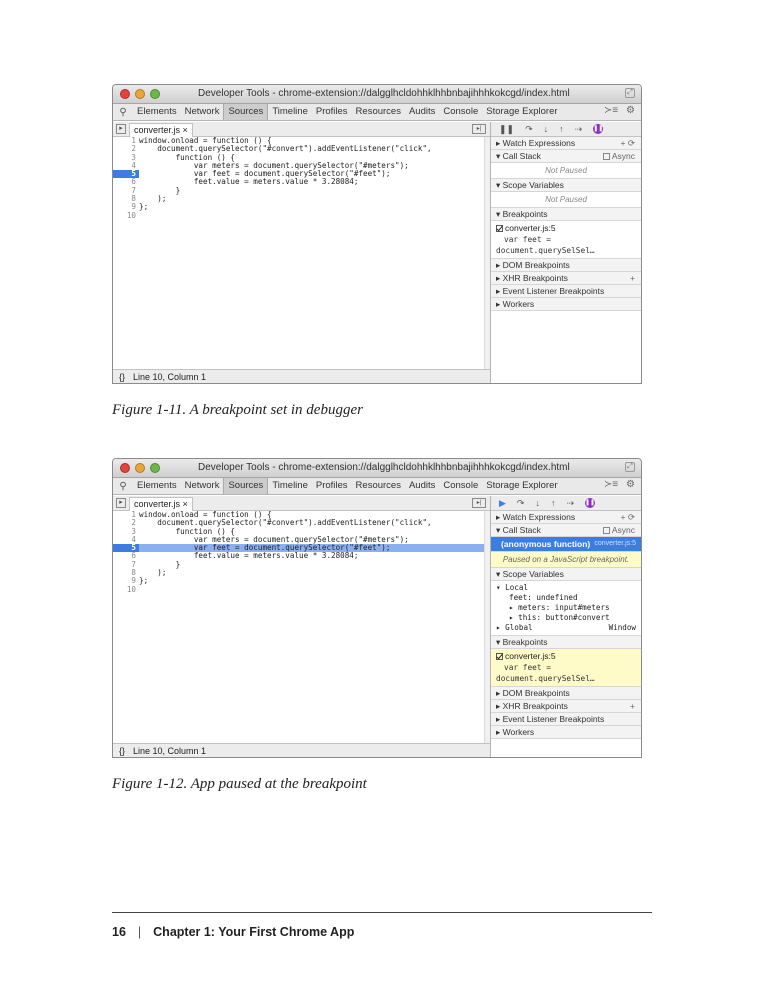 The width and height of the screenshot is (761, 1000). I want to click on scope-global: ▸ Global Window, so click(566, 628).